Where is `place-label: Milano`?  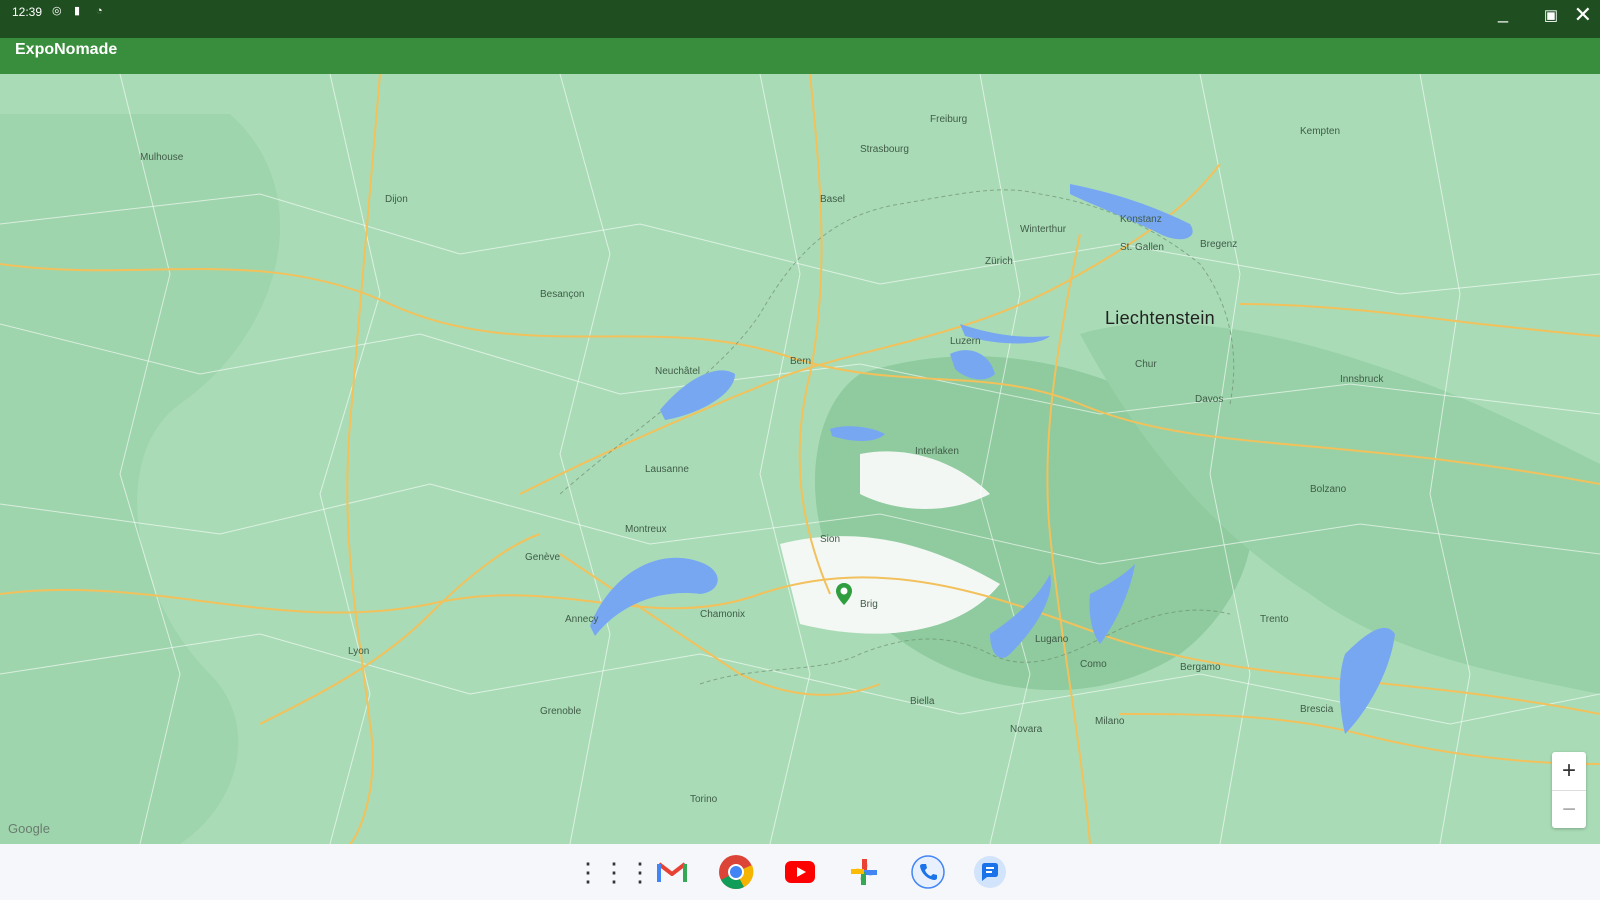 place-label: Milano is located at coordinates (1110, 721).